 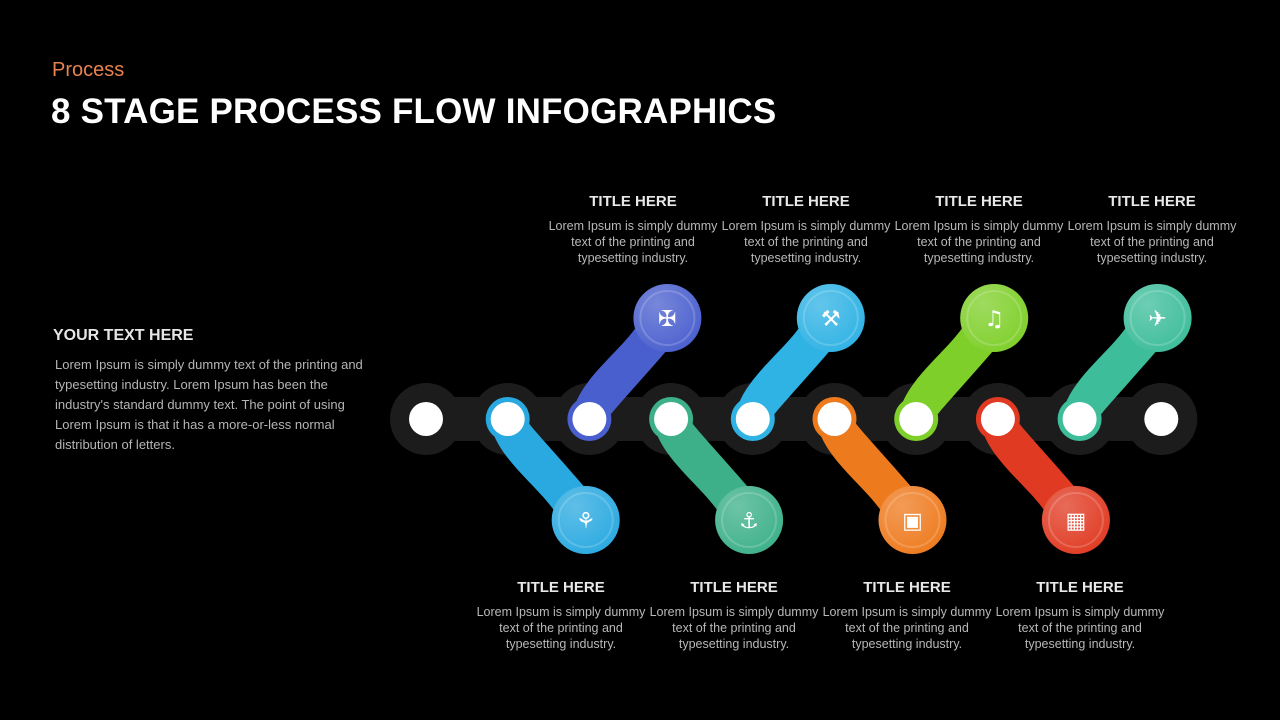 I want to click on person-at-desk-icon: ⚒, so click(x=831, y=319).